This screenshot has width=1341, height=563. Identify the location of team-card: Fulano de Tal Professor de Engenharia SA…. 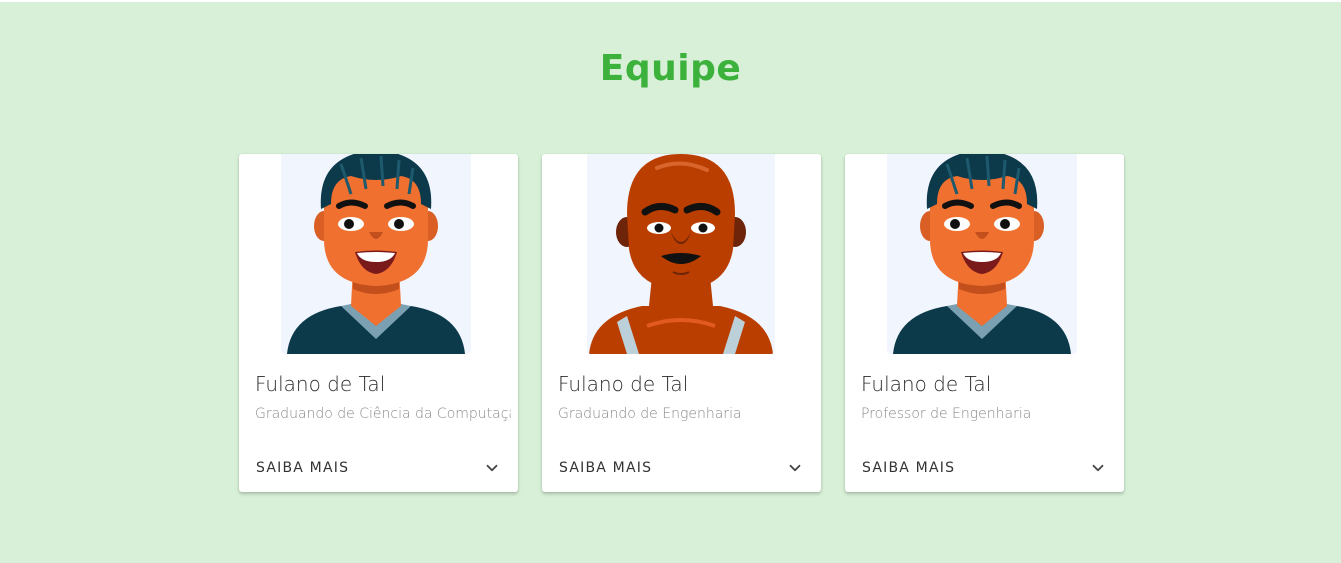
(984, 323).